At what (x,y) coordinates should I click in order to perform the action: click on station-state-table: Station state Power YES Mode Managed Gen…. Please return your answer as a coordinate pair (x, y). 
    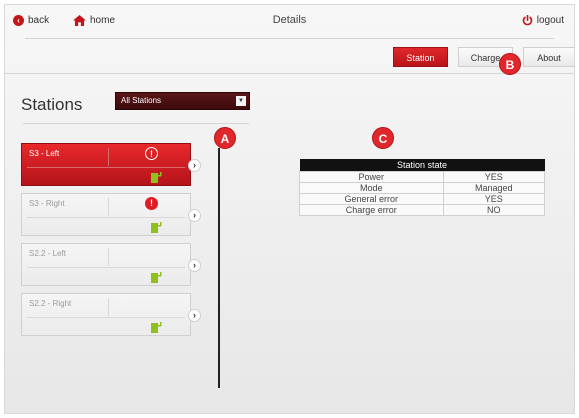
    Looking at the image, I should click on (422, 187).